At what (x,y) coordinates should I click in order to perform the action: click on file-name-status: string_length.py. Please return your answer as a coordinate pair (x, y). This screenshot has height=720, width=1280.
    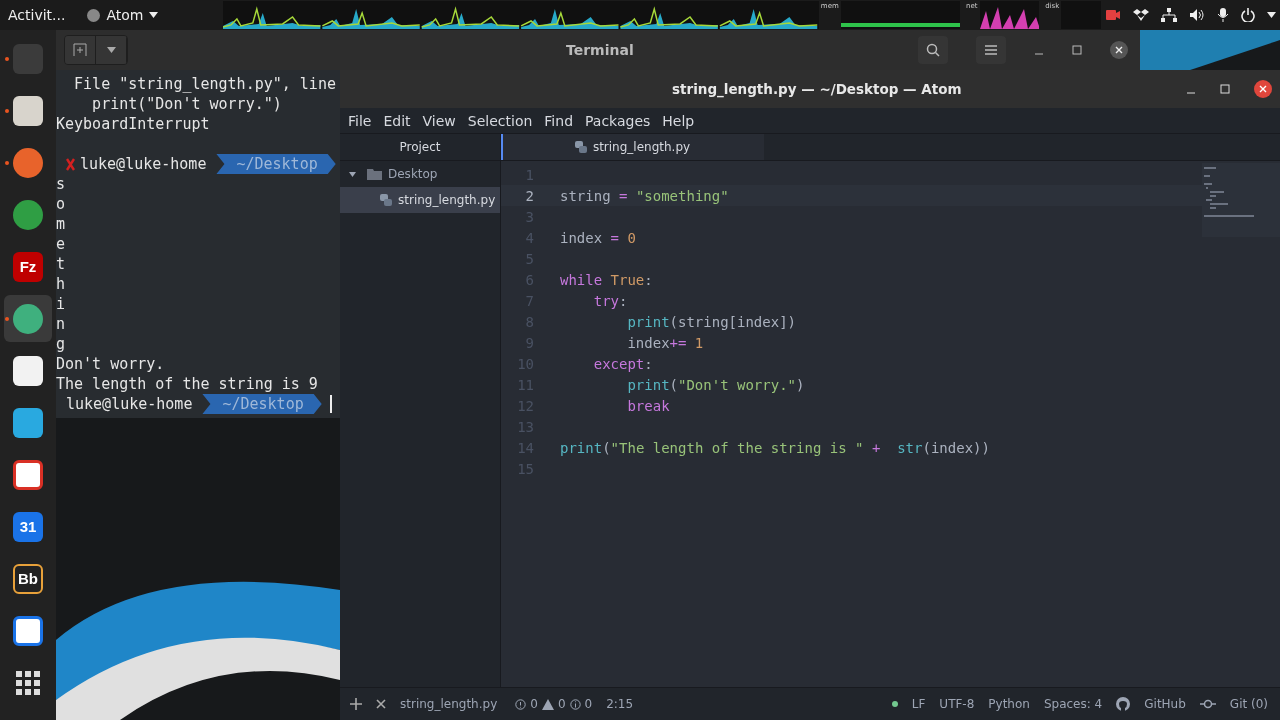
    Looking at the image, I should click on (449, 704).